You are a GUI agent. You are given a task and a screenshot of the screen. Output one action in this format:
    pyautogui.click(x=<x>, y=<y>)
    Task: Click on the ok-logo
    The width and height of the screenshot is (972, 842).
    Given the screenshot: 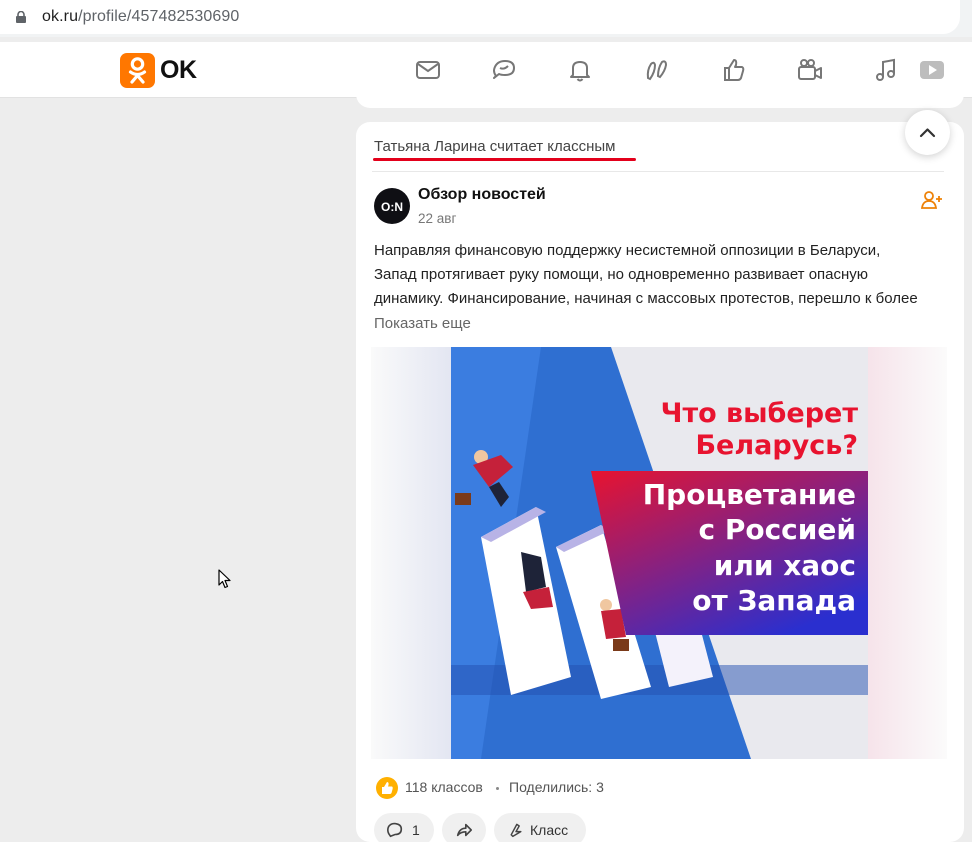 What is the action you would take?
    pyautogui.click(x=137, y=70)
    